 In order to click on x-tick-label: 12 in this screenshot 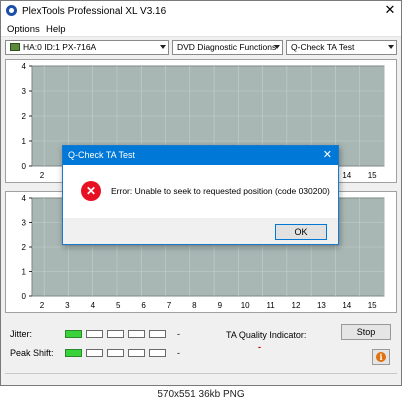, I will do `click(296, 305)`.